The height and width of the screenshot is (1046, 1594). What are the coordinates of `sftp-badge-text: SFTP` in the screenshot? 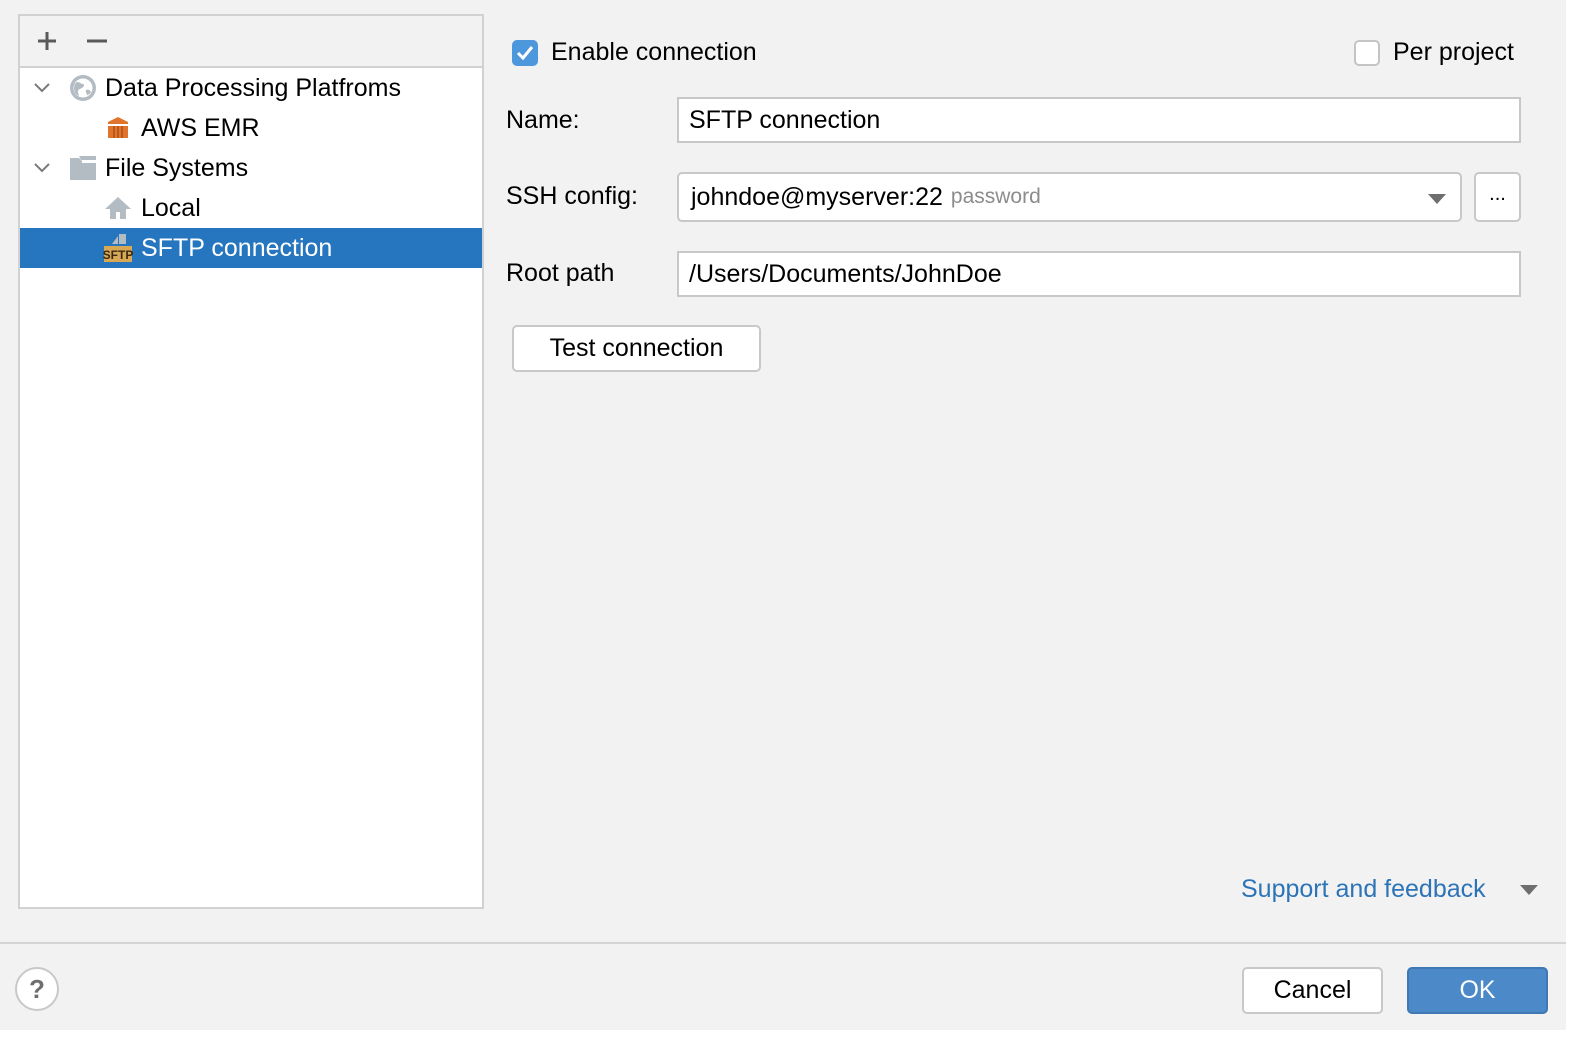 It's located at (118, 255).